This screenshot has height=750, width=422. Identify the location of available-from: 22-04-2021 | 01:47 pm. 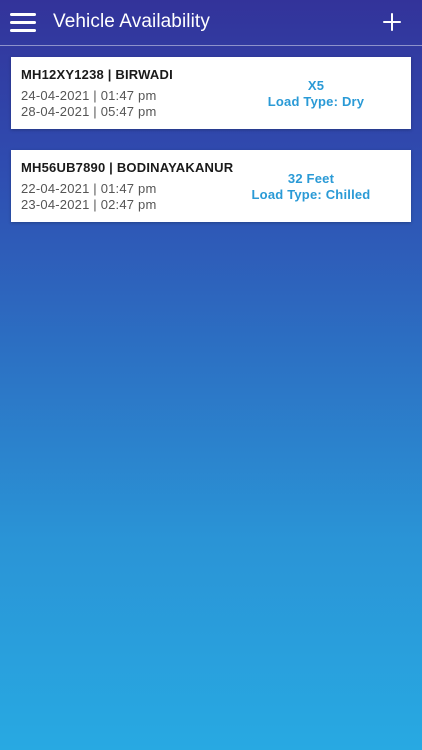
(89, 188).